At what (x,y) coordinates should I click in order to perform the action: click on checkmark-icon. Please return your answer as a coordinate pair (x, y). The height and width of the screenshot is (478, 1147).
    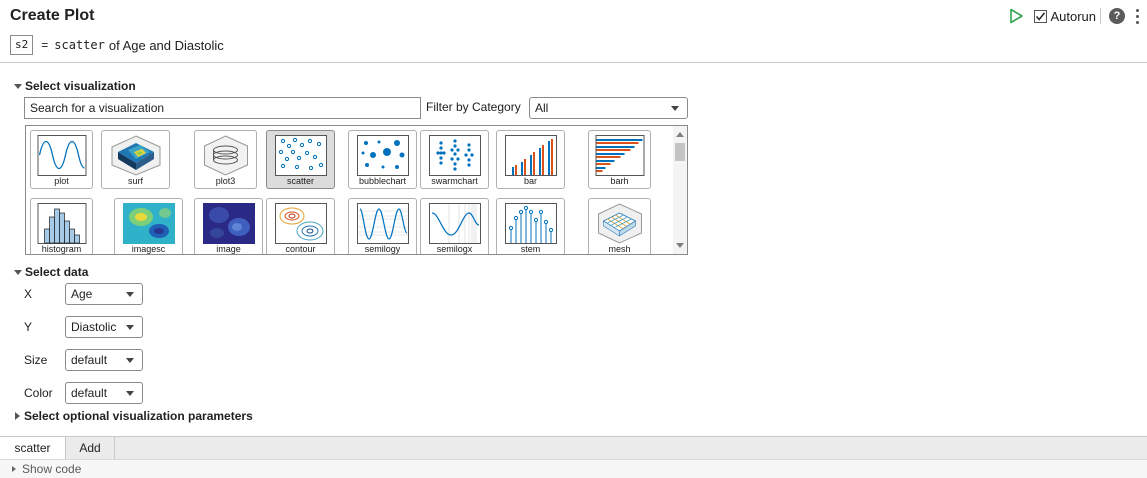
    Looking at the image, I should click on (1041, 16).